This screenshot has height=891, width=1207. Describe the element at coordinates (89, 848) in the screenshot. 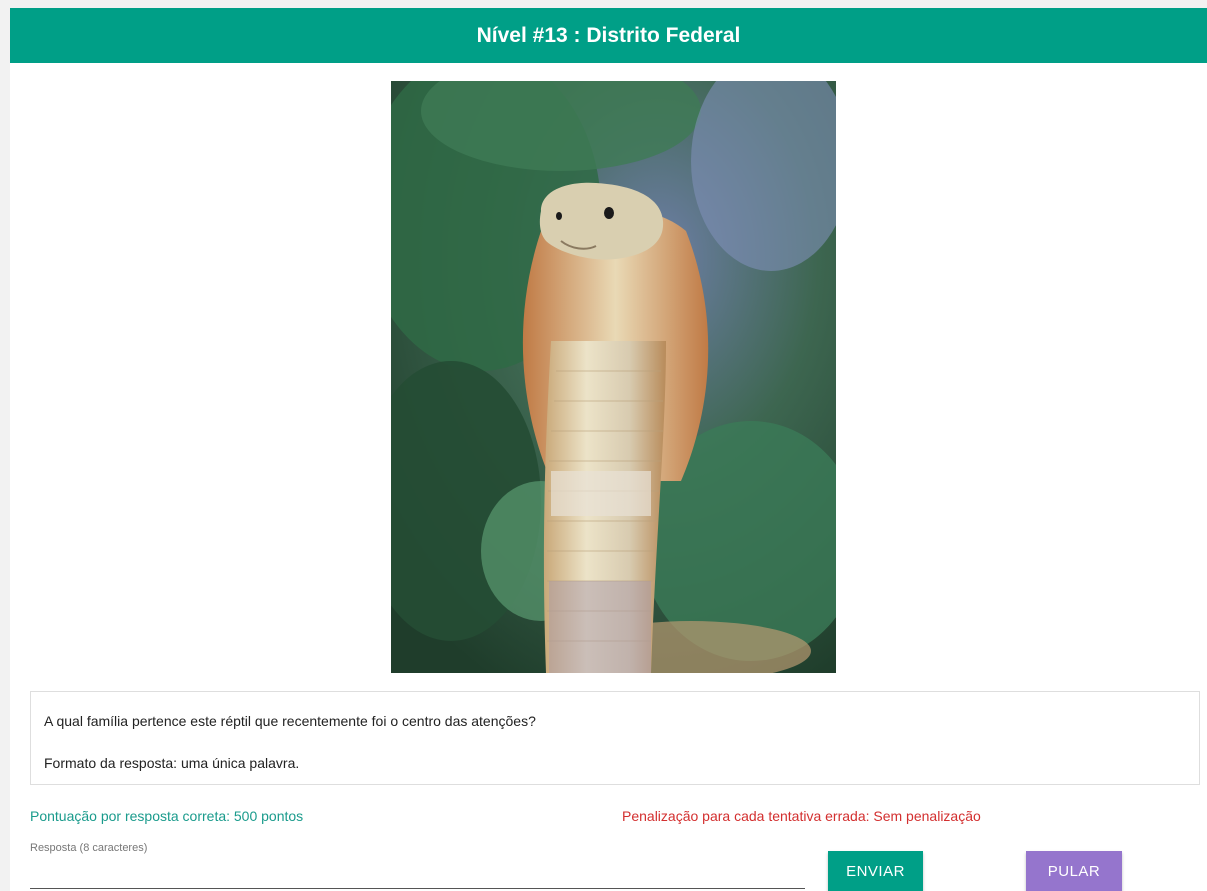

I see `answer-label: Resposta (8 caracteres)` at that location.